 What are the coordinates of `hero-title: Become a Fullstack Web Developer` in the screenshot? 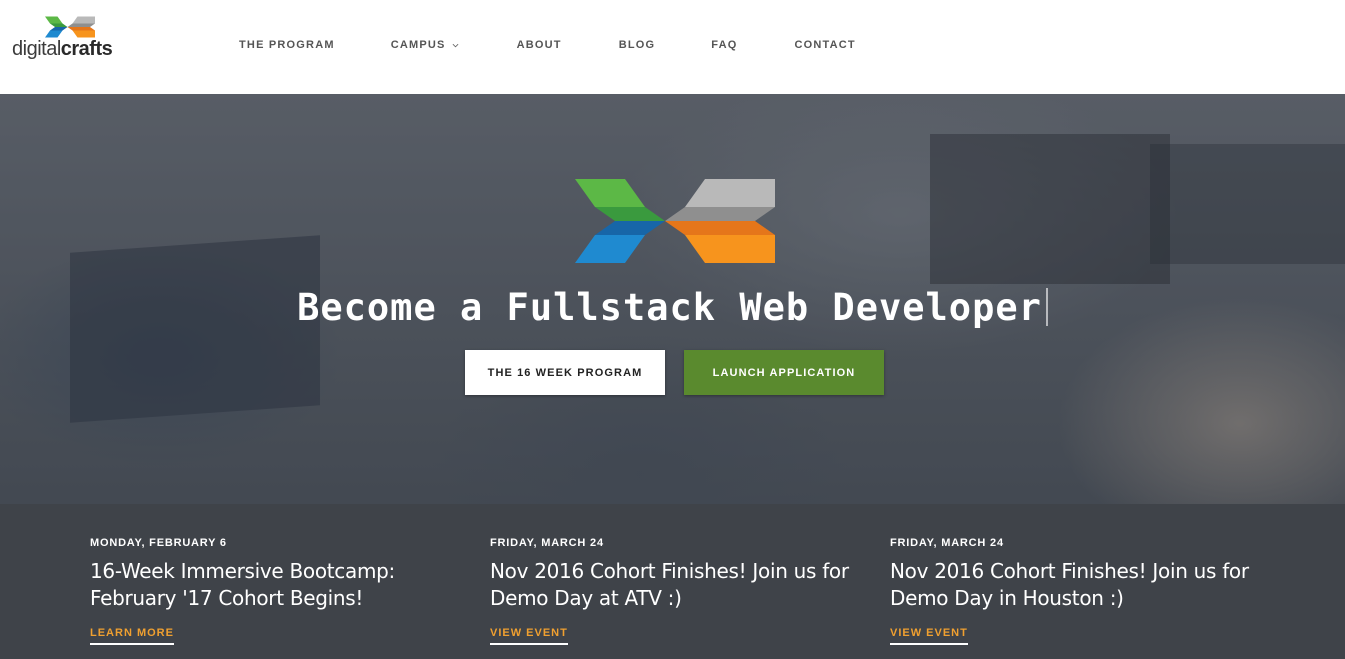 It's located at (672, 308).